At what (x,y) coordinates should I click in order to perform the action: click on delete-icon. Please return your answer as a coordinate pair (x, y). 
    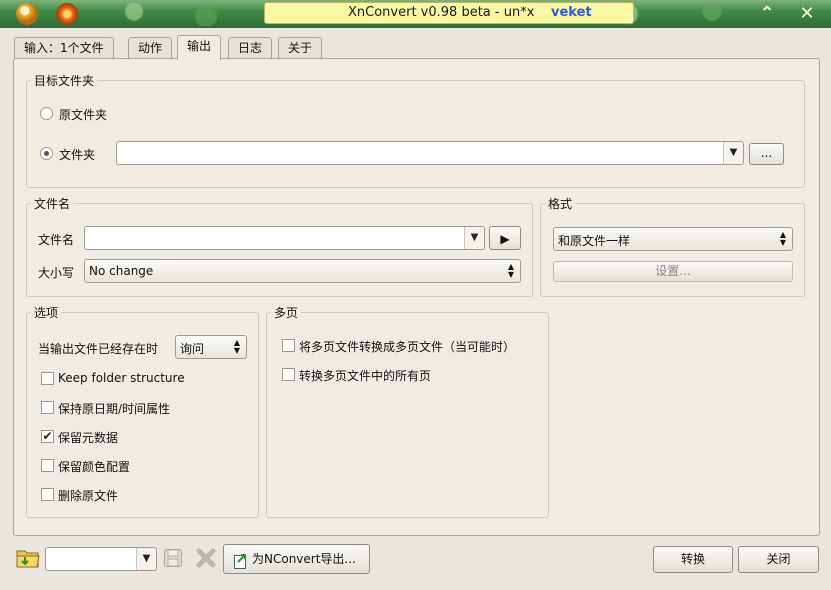
    Looking at the image, I should click on (206, 558).